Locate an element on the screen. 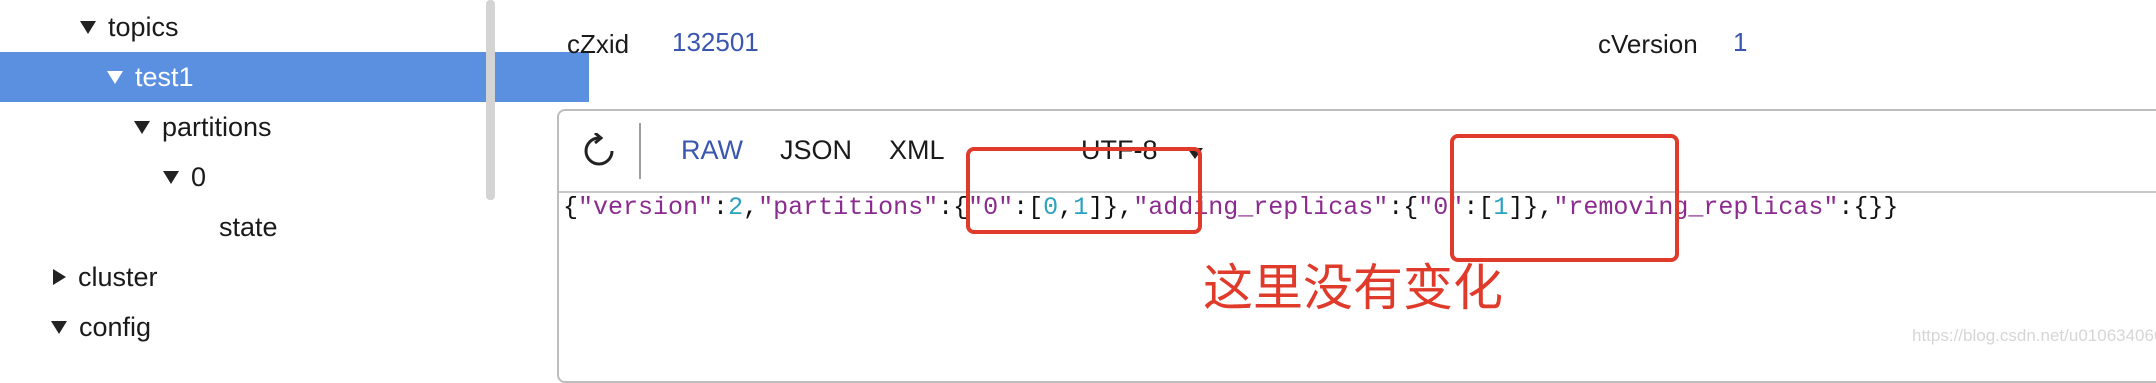 This screenshot has width=2156, height=383. tree-item-config: config is located at coordinates (266, 327).